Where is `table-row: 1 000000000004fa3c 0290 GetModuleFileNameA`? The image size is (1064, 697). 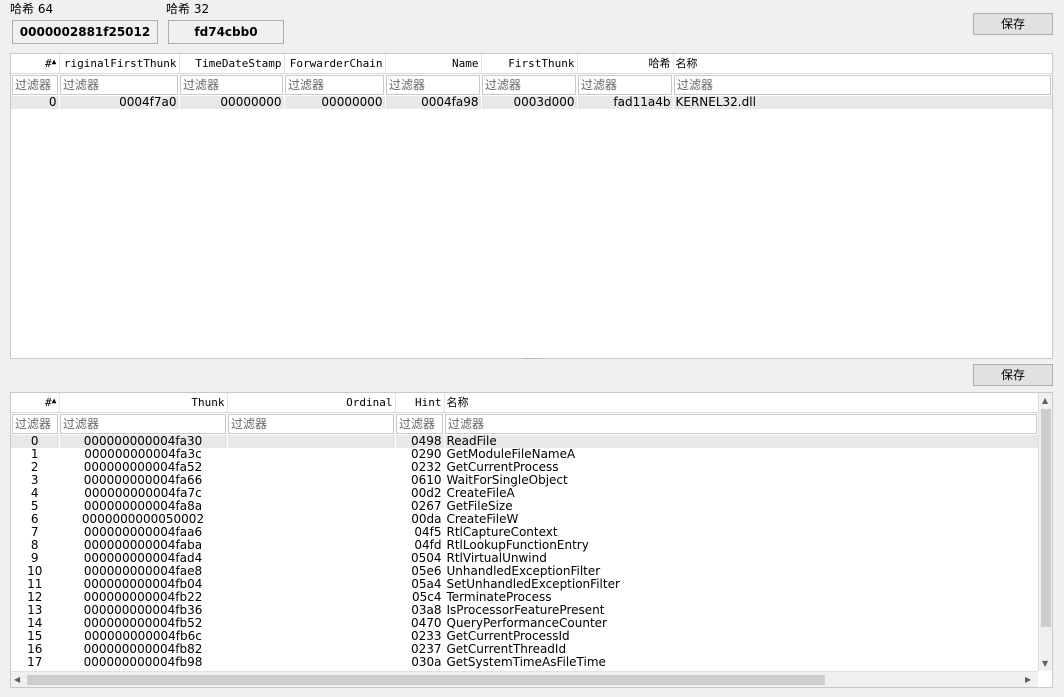
table-row: 1 000000000004fa3c 0290 GetModuleFileNameA is located at coordinates (524, 454).